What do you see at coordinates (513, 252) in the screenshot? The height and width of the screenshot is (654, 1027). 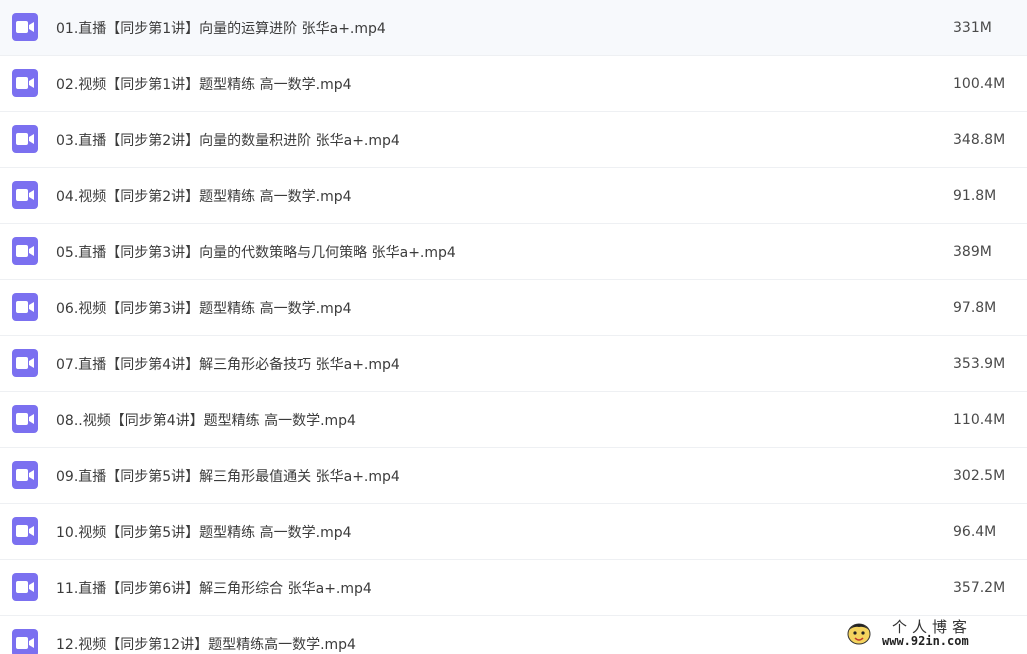 I see `file-row: 05.直播【同步第3讲】向量的代数策略与几何策略 张华a+.mp4 389M` at bounding box center [513, 252].